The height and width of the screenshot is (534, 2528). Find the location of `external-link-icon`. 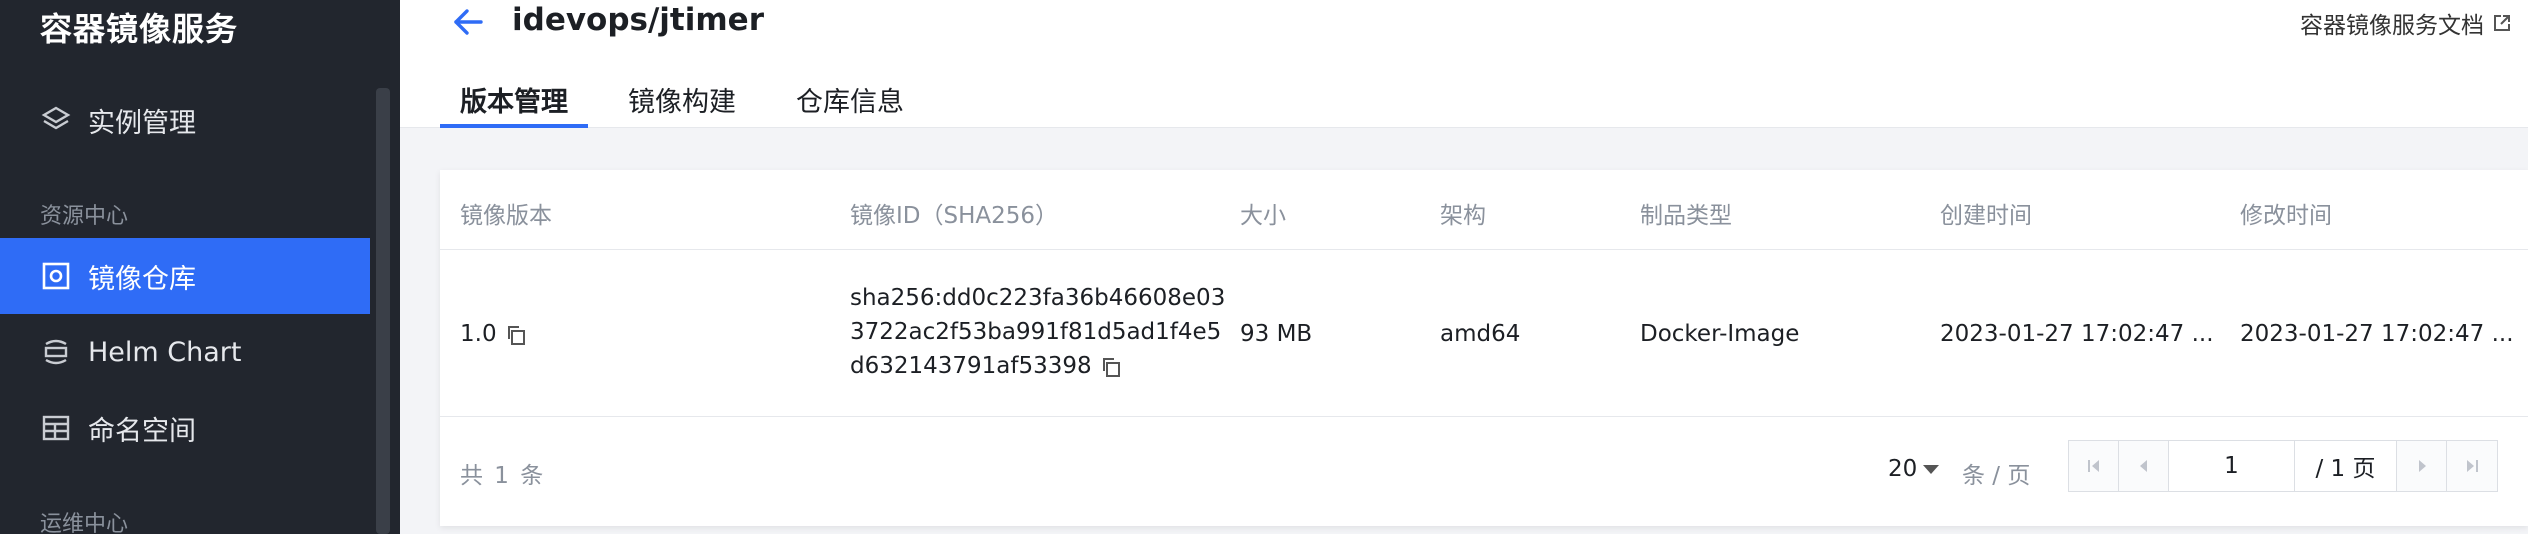

external-link-icon is located at coordinates (2502, 23).